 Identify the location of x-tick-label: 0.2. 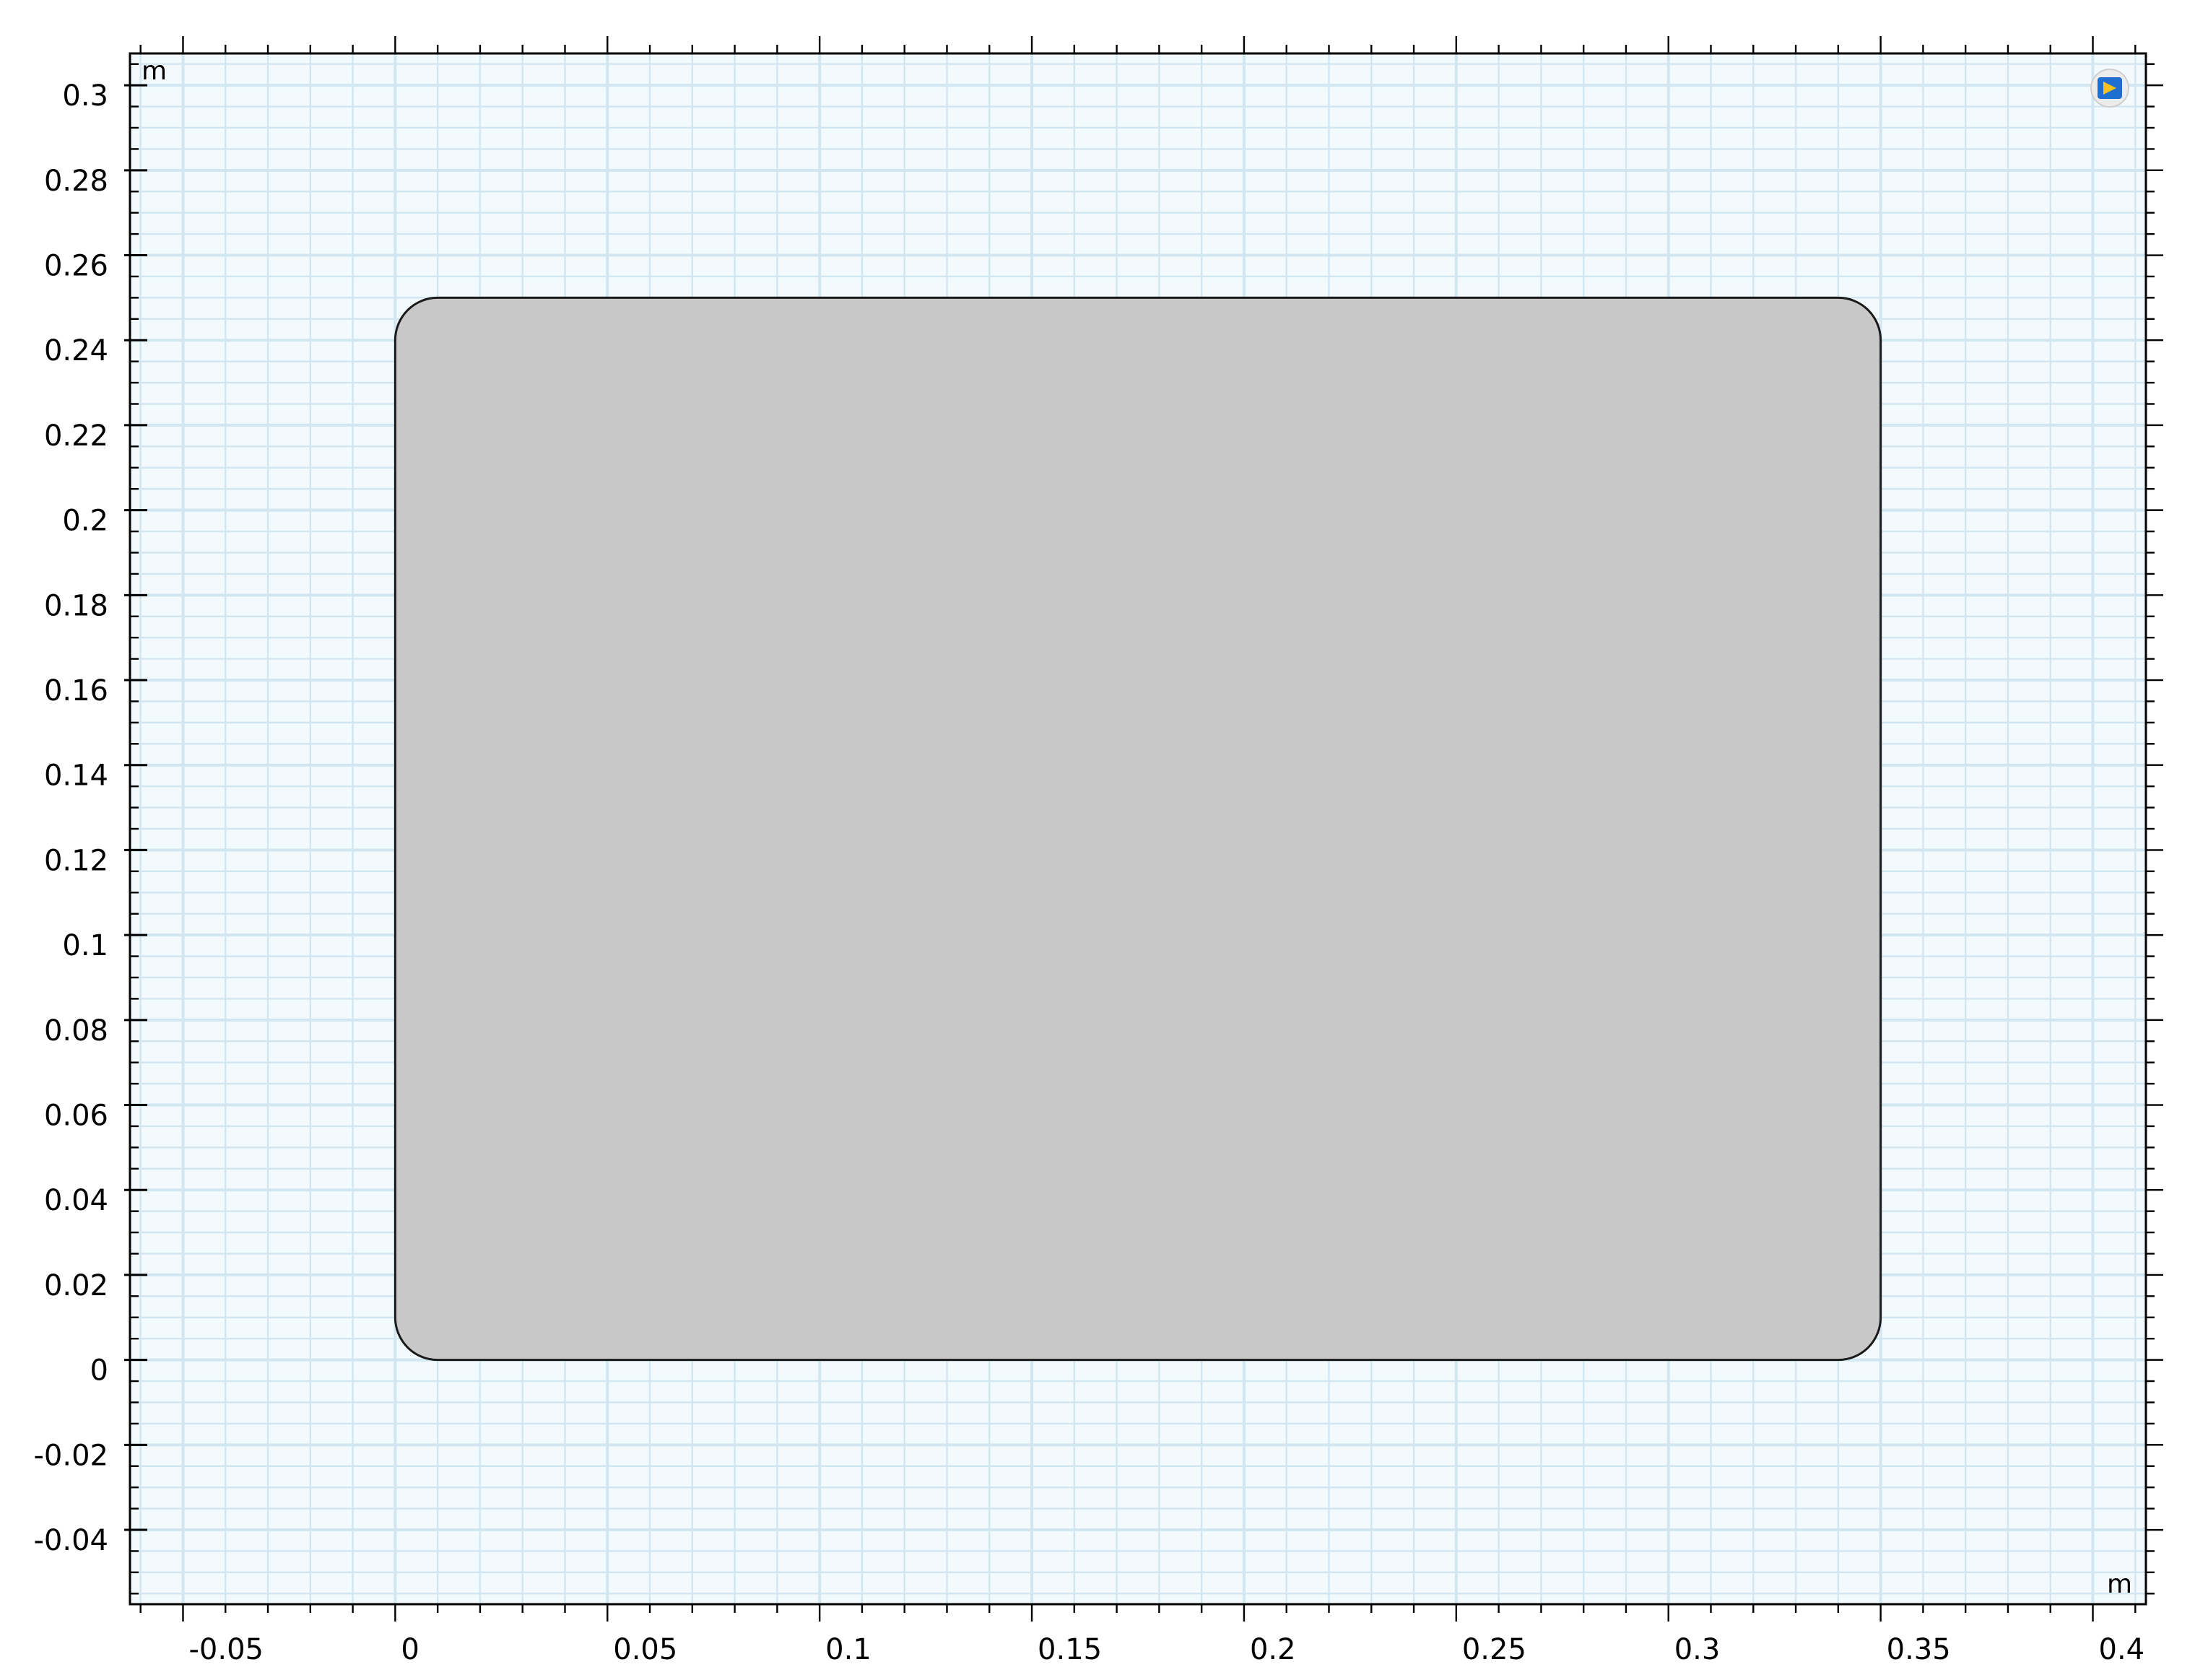
(1273, 1649).